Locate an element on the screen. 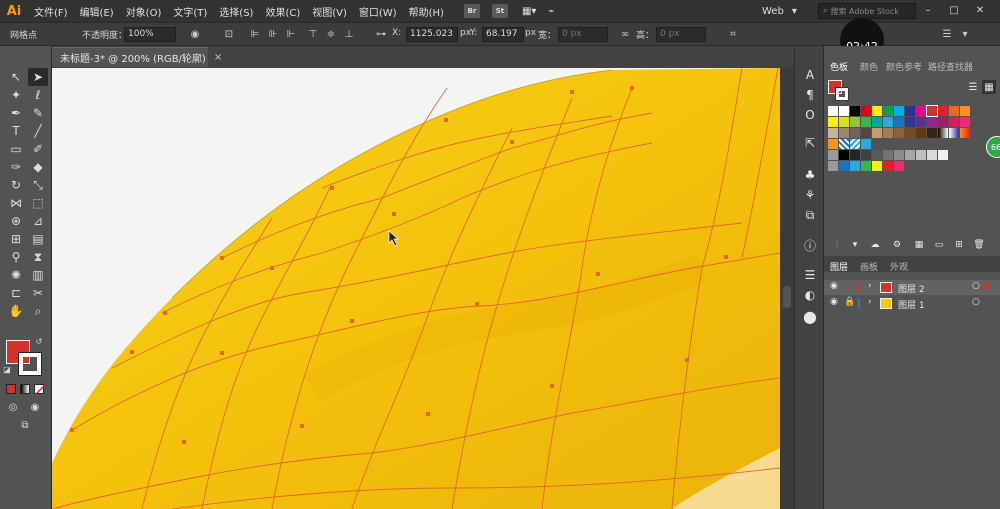  opentype-panel-icon: O is located at coordinates (810, 115).